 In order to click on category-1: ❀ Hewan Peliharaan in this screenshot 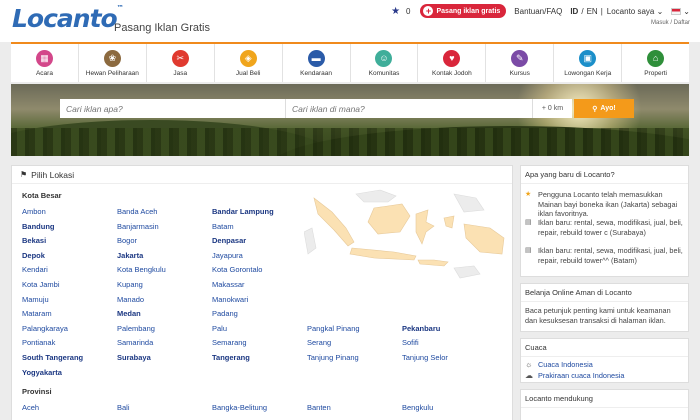, I will do `click(113, 63)`.